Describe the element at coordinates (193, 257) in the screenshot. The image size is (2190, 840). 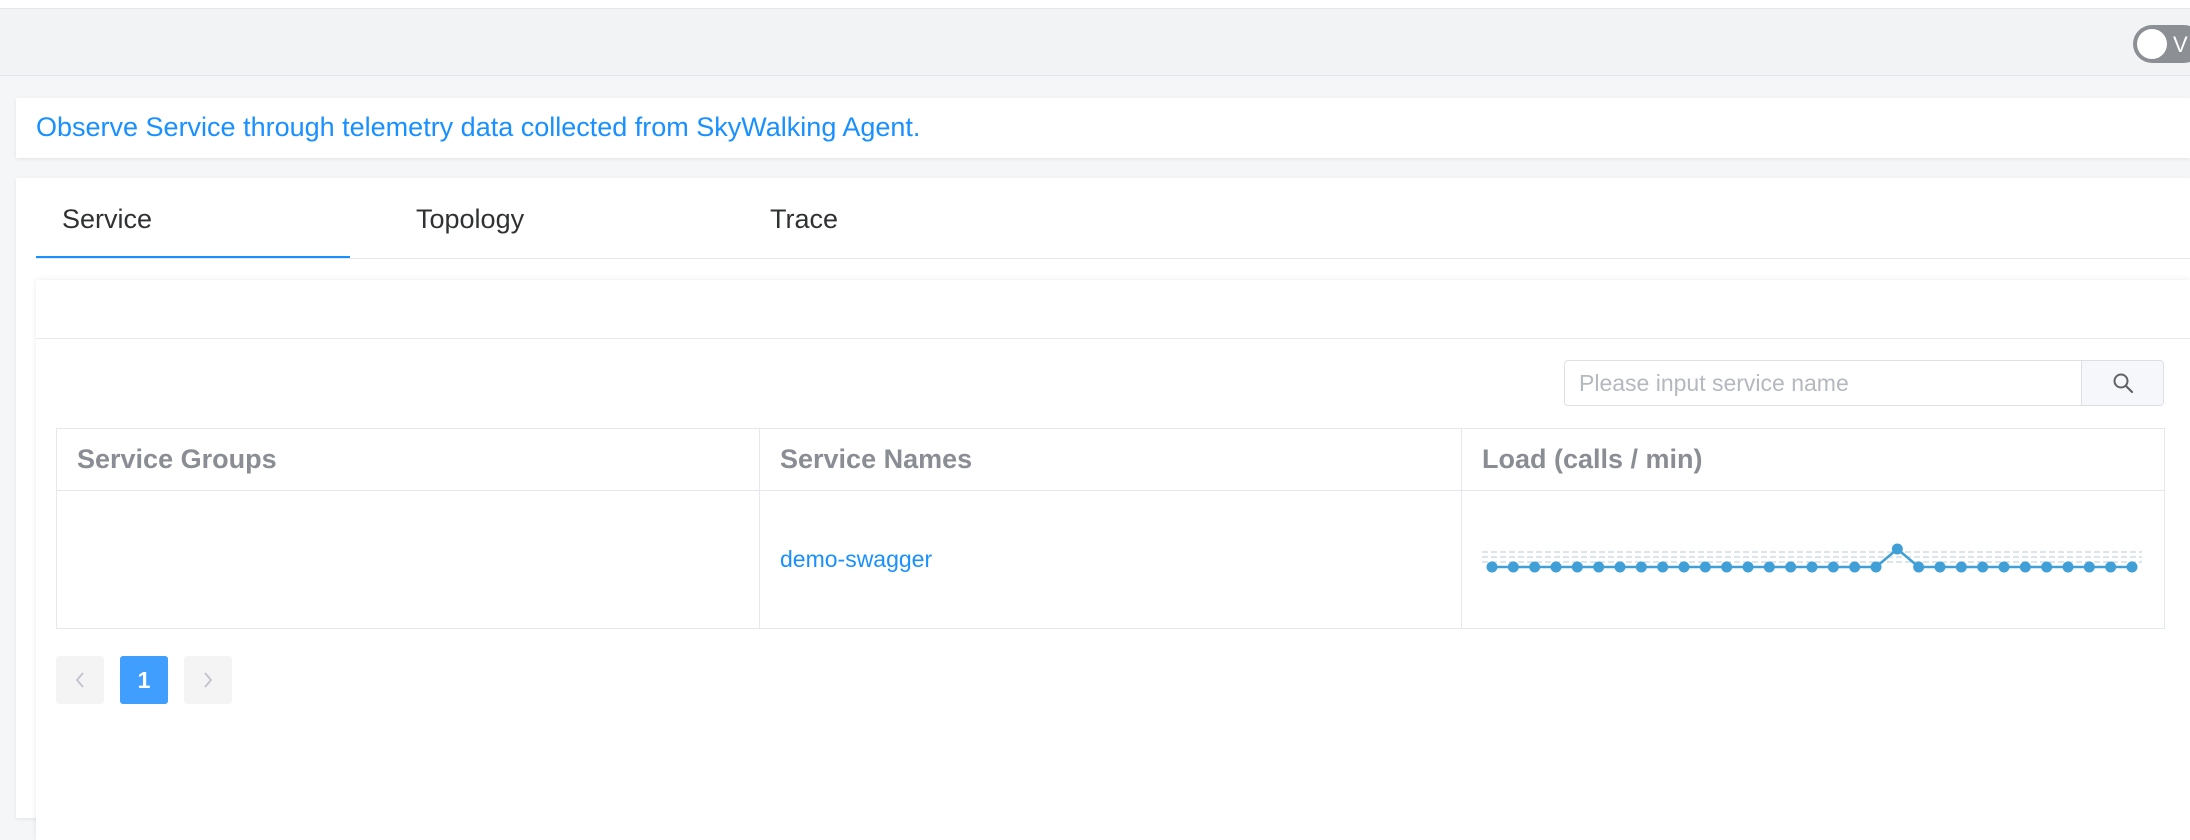
I see `active-tab-indicator` at that location.